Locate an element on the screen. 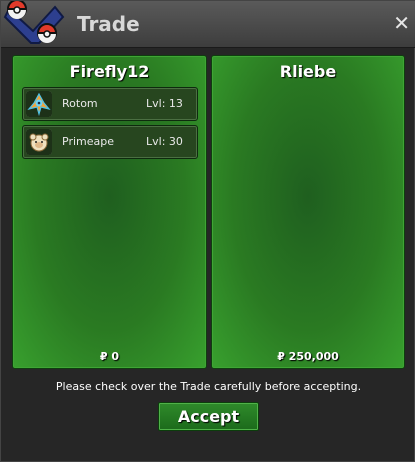 The image size is (415, 462). pokemon-name: Rotom is located at coordinates (80, 103).